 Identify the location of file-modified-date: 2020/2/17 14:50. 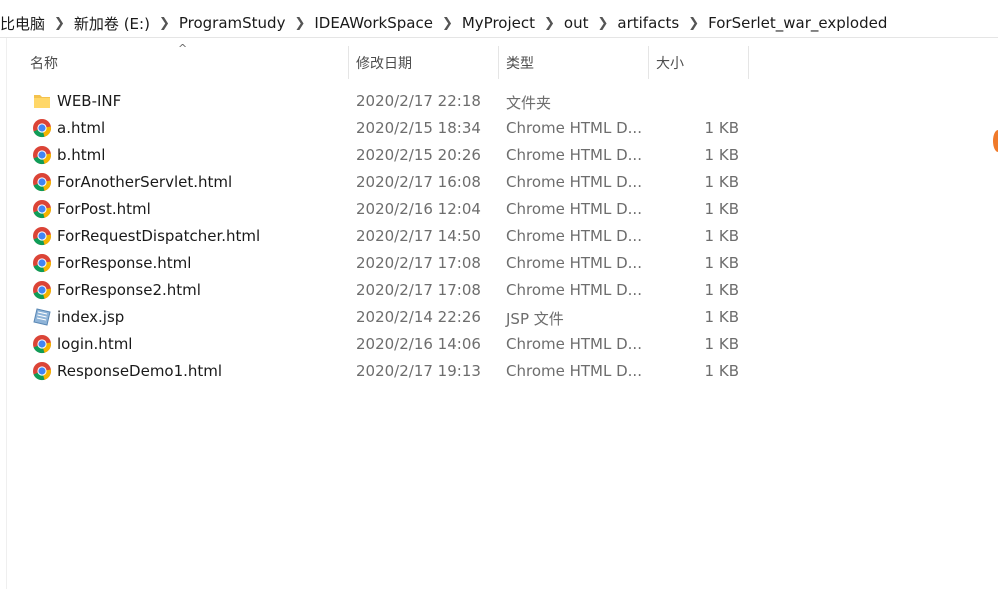
(418, 236).